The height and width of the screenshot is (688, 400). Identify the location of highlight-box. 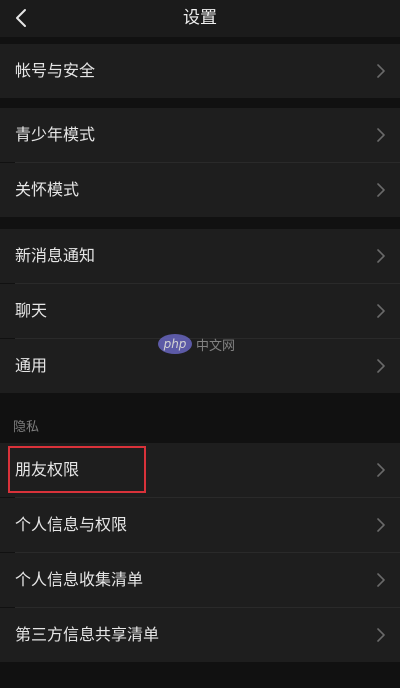
(77, 469).